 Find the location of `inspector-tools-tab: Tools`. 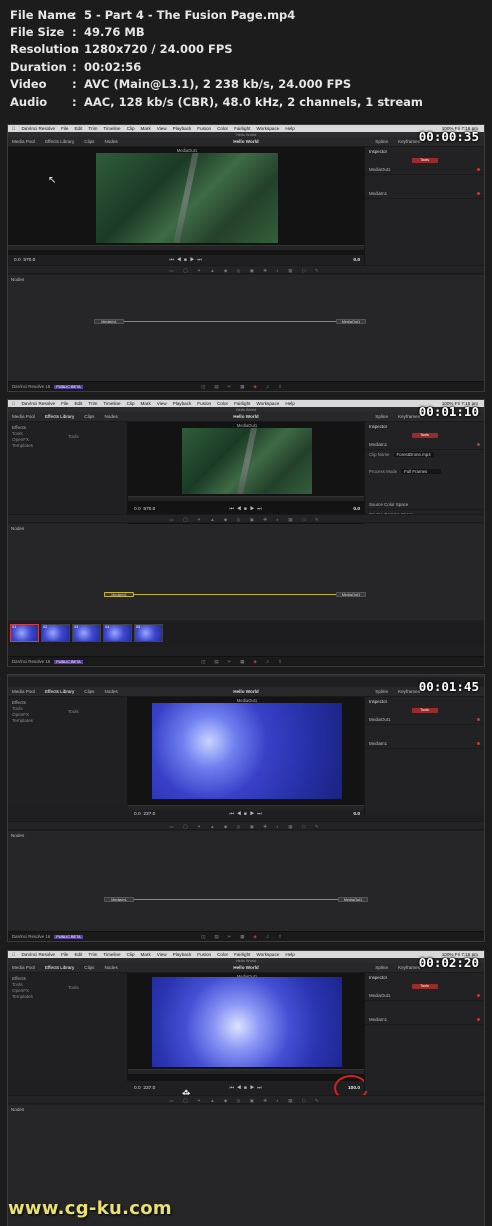

inspector-tools-tab: Tools is located at coordinates (424, 160).